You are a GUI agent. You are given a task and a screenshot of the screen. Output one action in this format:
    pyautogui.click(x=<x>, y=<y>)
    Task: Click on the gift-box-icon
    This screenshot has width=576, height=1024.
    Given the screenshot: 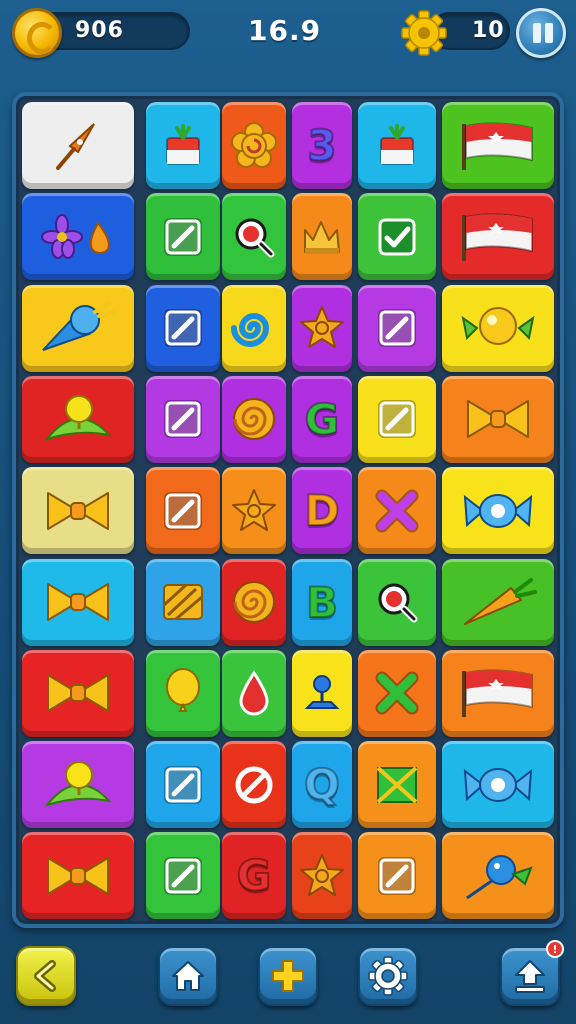 What is the action you would take?
    pyautogui.click(x=183, y=146)
    